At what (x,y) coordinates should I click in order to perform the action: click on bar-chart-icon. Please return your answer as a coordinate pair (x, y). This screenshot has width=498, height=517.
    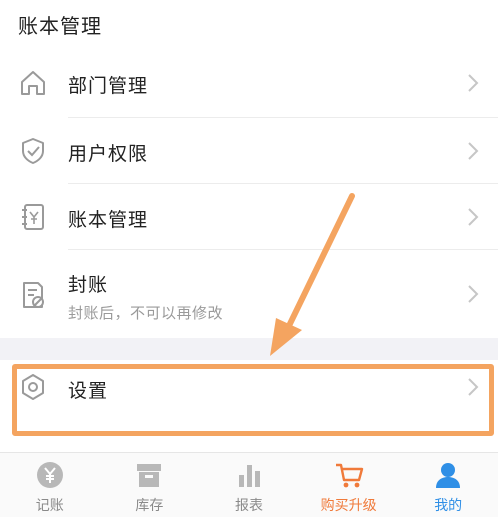
    Looking at the image, I should click on (249, 476).